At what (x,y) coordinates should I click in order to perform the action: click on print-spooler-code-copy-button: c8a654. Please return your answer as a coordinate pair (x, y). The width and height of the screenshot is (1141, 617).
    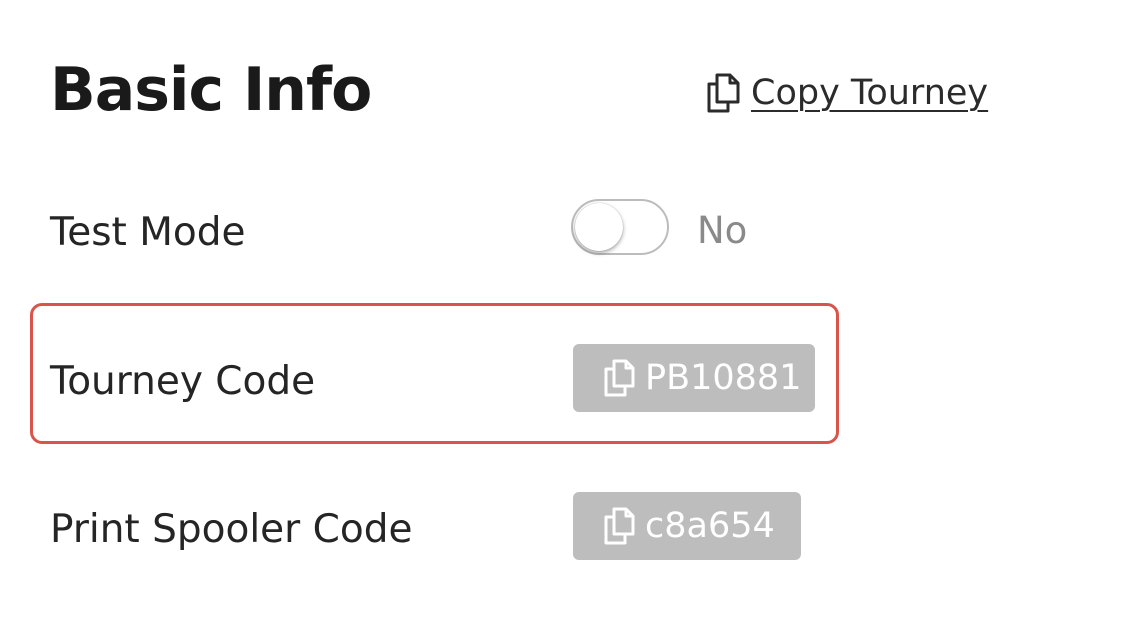
    Looking at the image, I should click on (687, 526).